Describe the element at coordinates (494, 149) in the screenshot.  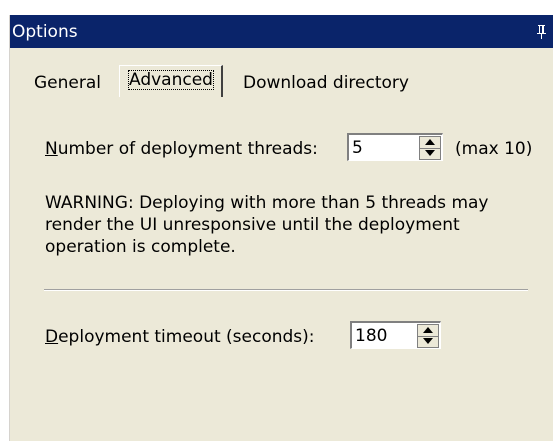
I see `threads-max-hint: (max 10)` at that location.